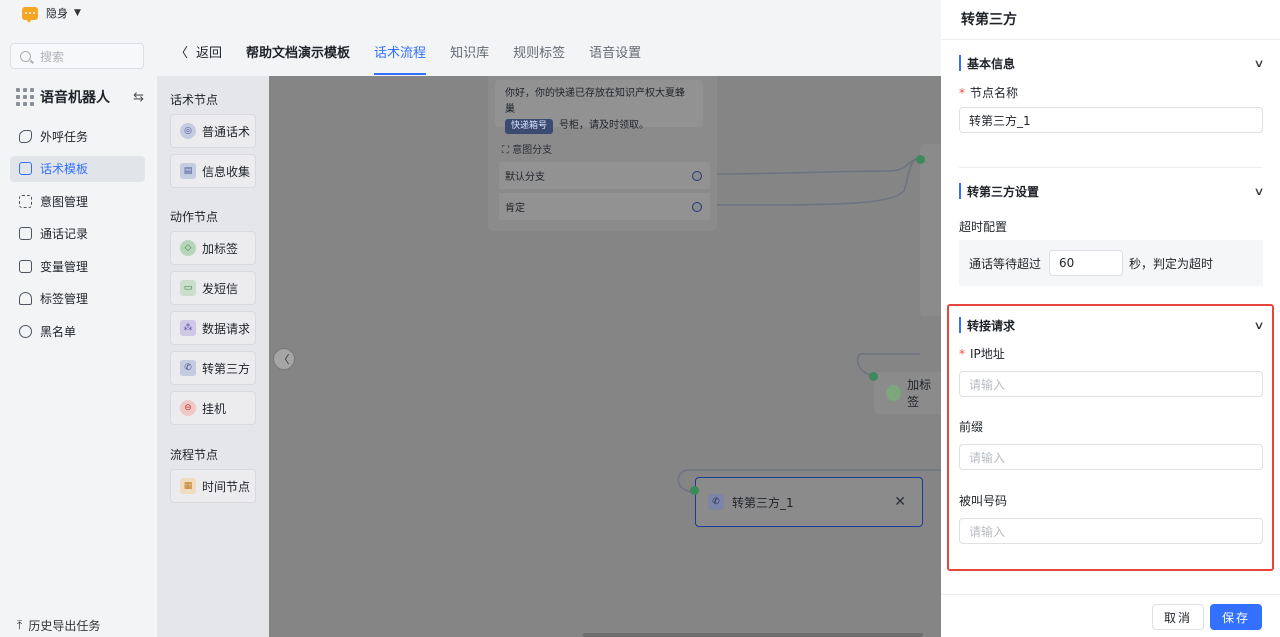 The height and width of the screenshot is (637, 1280). I want to click on palette-item-hang-up: ⊖ 挂机, so click(213, 408).